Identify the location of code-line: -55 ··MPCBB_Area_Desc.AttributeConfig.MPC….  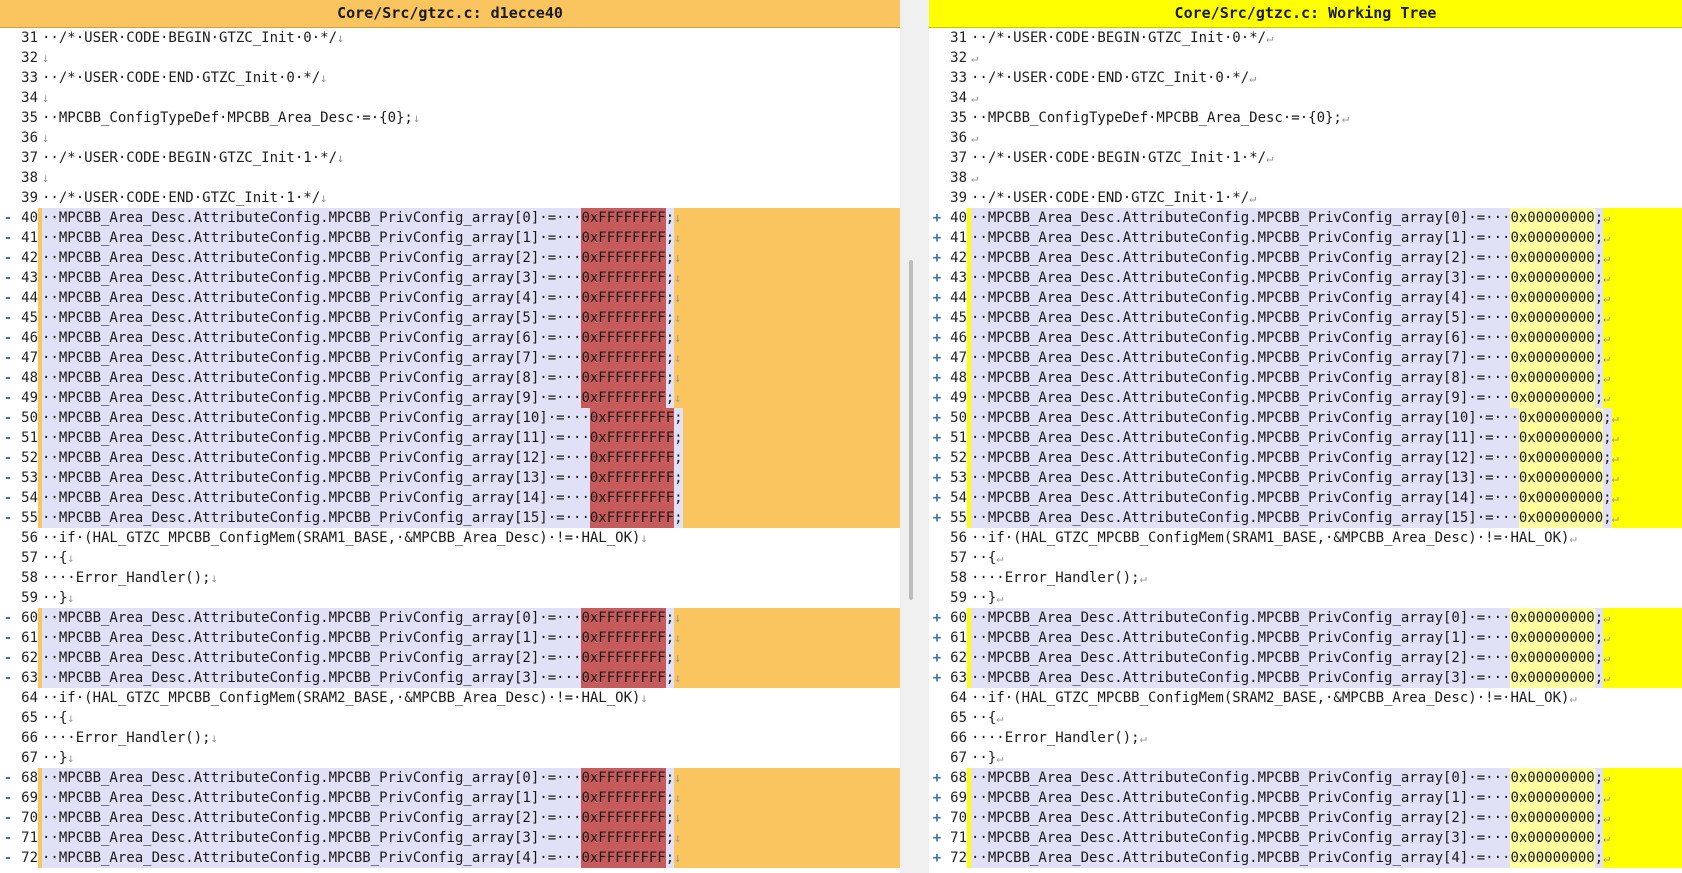
(450, 518).